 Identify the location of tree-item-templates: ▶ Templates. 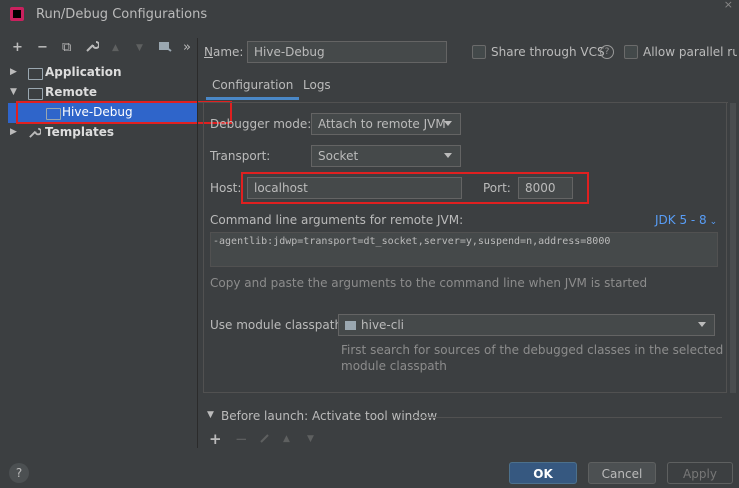
(98, 133).